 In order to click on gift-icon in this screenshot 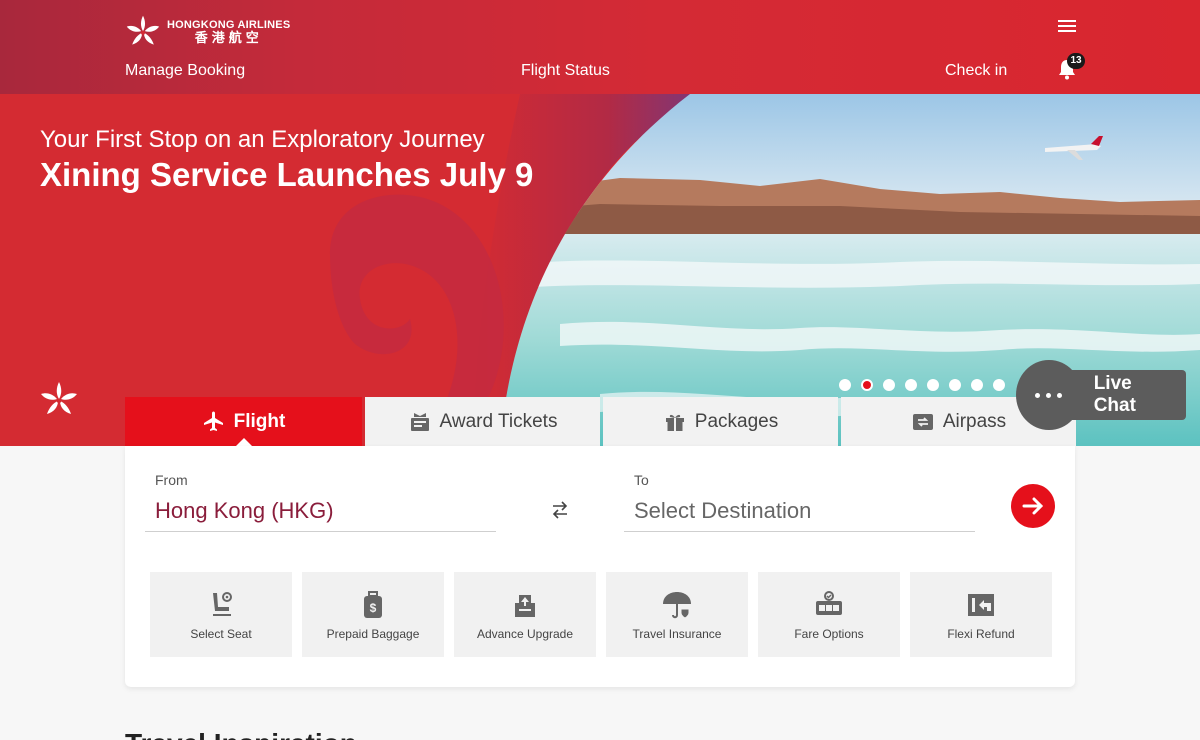, I will do `click(674, 422)`.